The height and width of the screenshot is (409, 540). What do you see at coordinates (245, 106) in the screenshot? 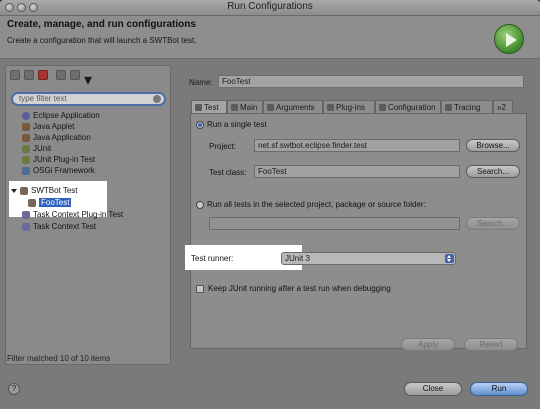
I see `tab-main: Main` at bounding box center [245, 106].